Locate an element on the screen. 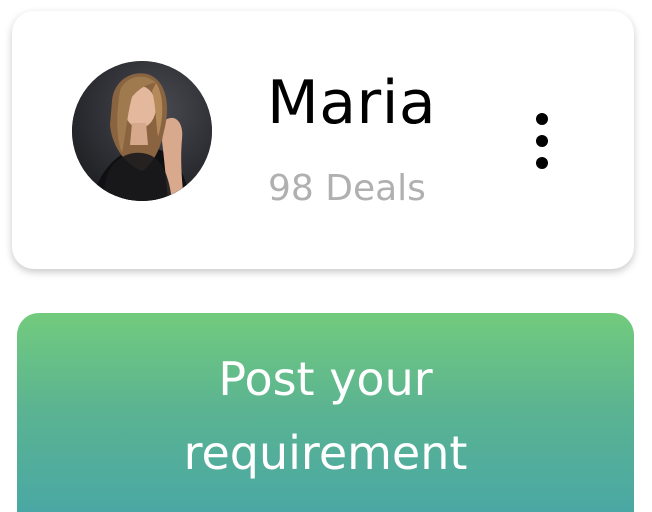 The width and height of the screenshot is (652, 512). avatar-photo-icon is located at coordinates (142, 131).